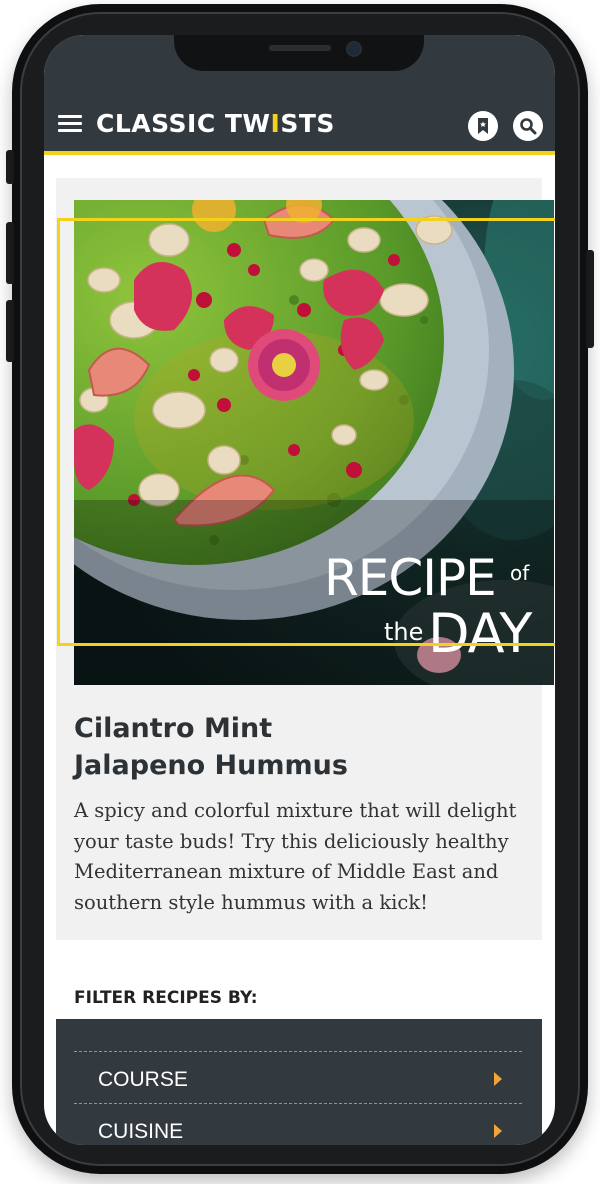 The width and height of the screenshot is (600, 1184). What do you see at coordinates (141, 1131) in the screenshot?
I see `filter-item-label: CUISINE` at bounding box center [141, 1131].